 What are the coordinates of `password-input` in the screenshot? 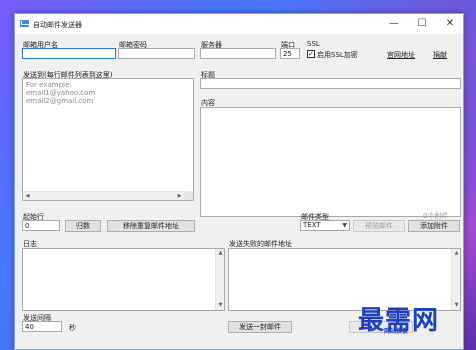 It's located at (156, 53).